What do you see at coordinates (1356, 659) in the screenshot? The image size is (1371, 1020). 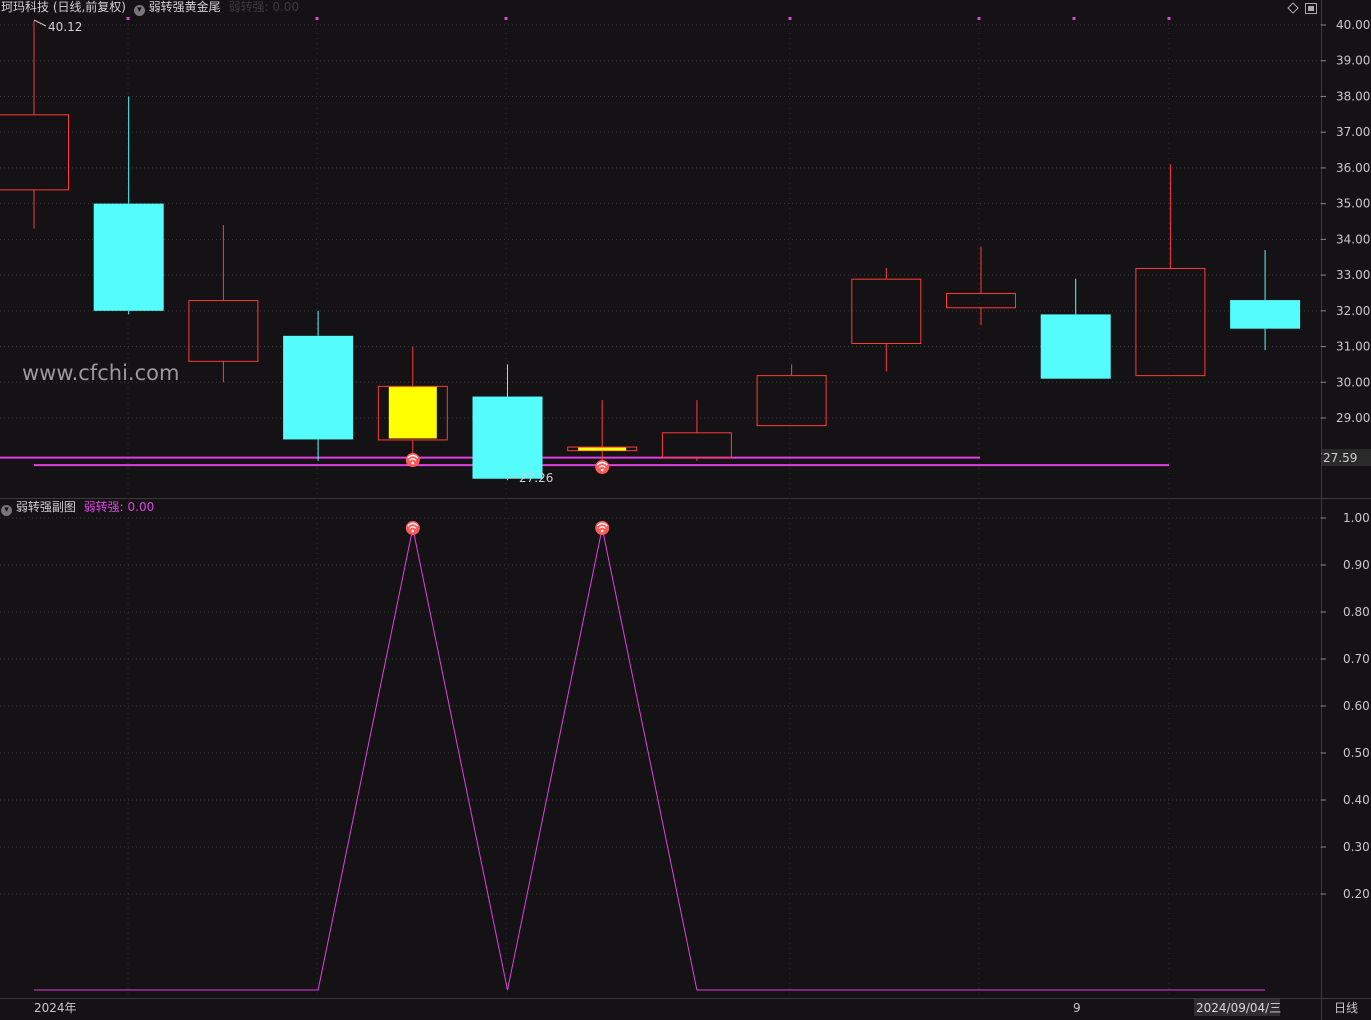 I see `y-tick-label: 0.70` at bounding box center [1356, 659].